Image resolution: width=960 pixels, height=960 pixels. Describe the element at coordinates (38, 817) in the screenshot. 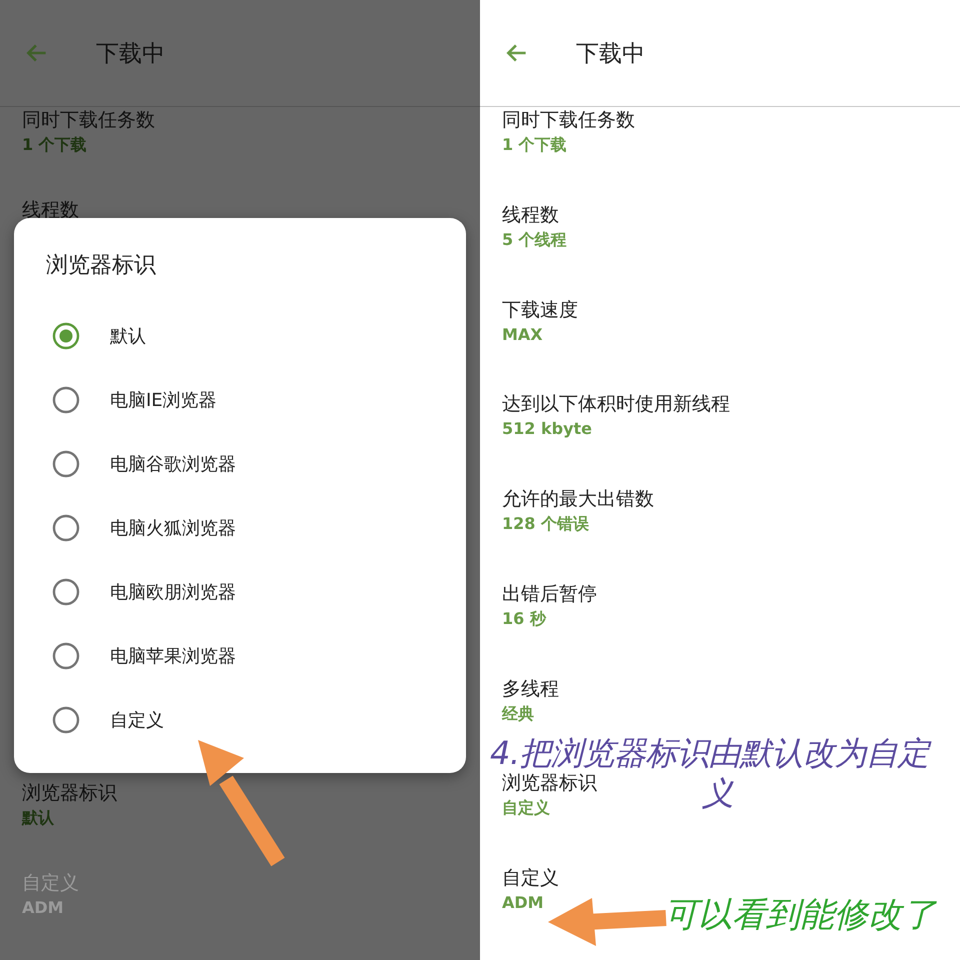

I see `setting-value: 默认` at that location.